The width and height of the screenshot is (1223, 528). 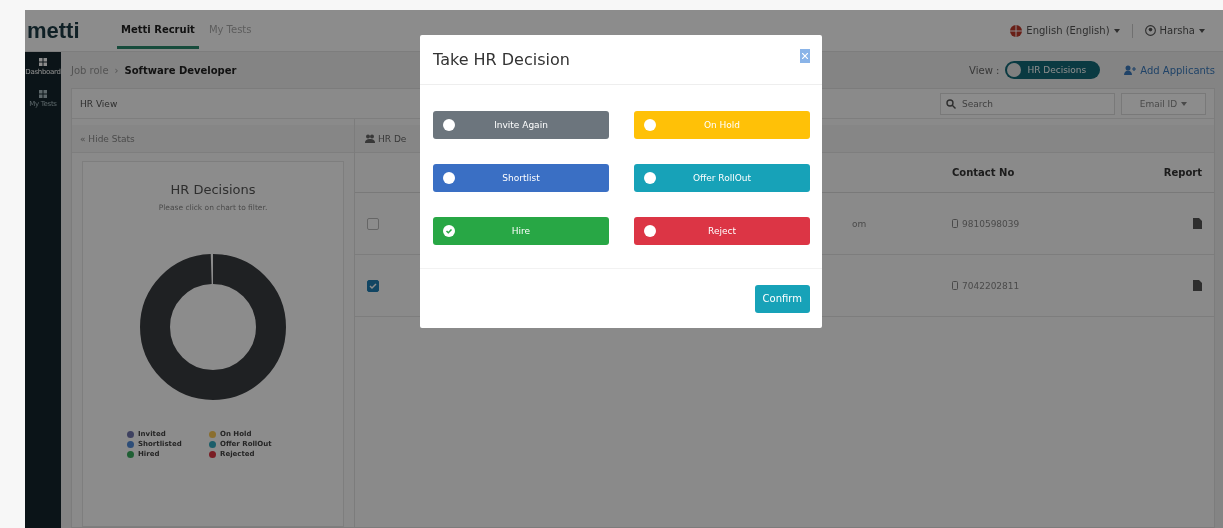 I want to click on user-icon, so click(x=1150, y=30).